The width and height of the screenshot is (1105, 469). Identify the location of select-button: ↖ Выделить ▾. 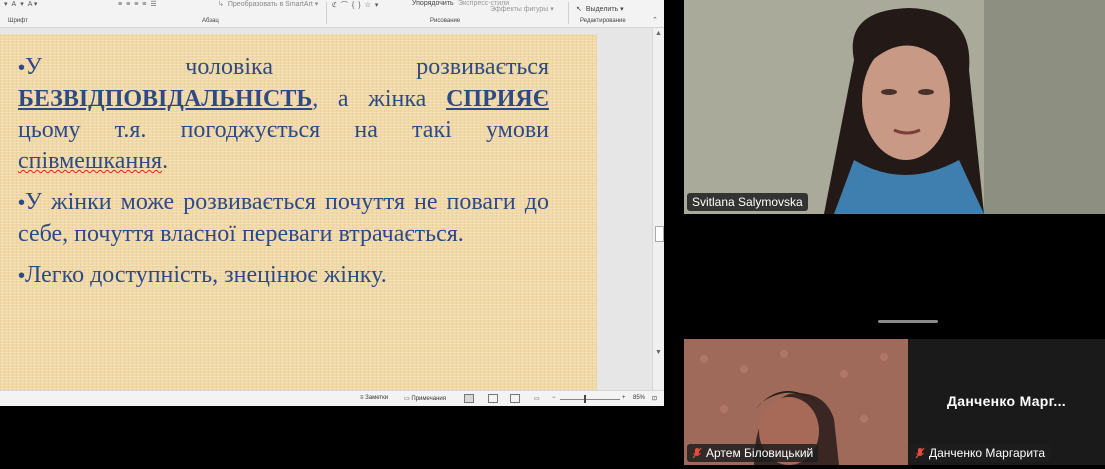
(600, 12).